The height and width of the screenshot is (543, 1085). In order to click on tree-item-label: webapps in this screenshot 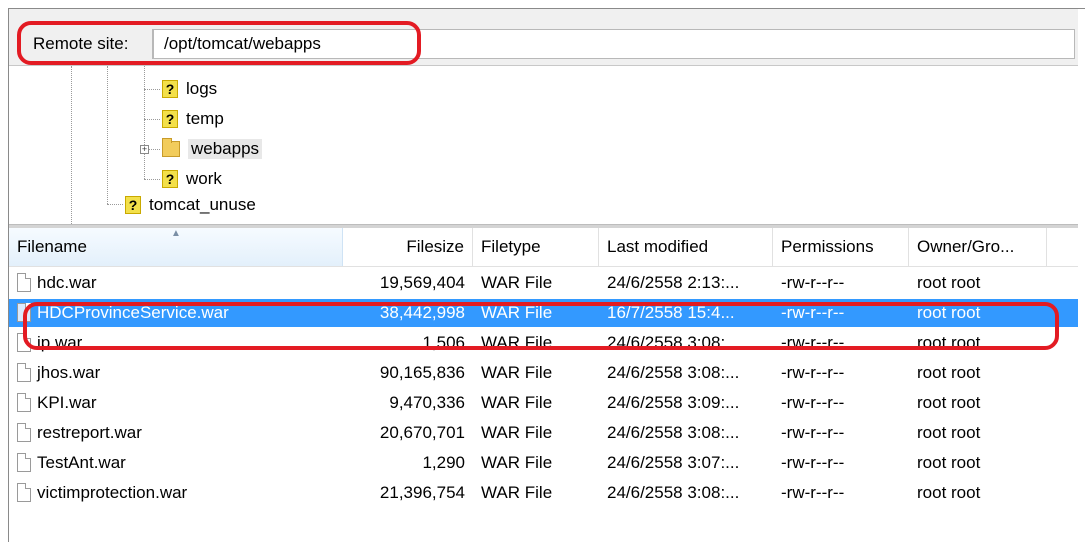, I will do `click(225, 149)`.